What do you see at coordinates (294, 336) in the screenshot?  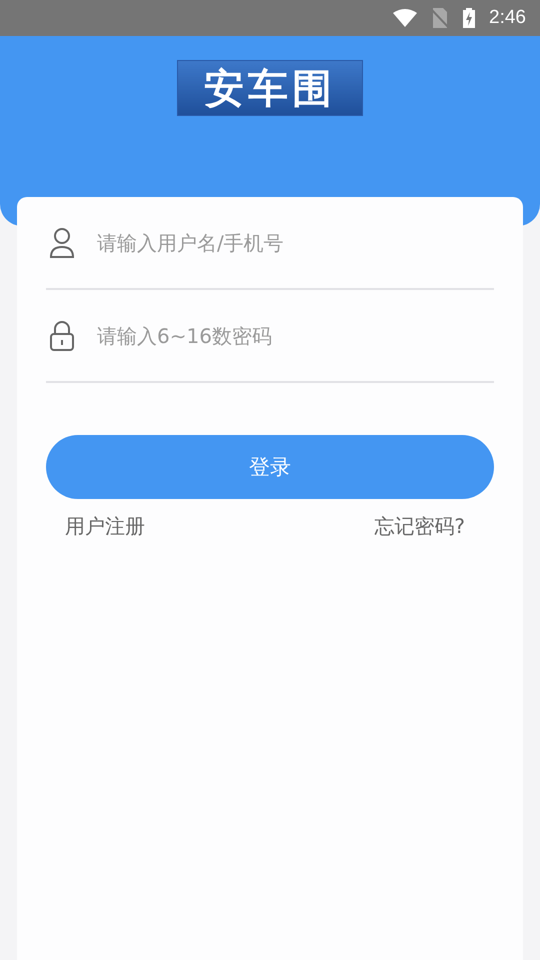 I see `password-field: 请输入6~16数密码` at bounding box center [294, 336].